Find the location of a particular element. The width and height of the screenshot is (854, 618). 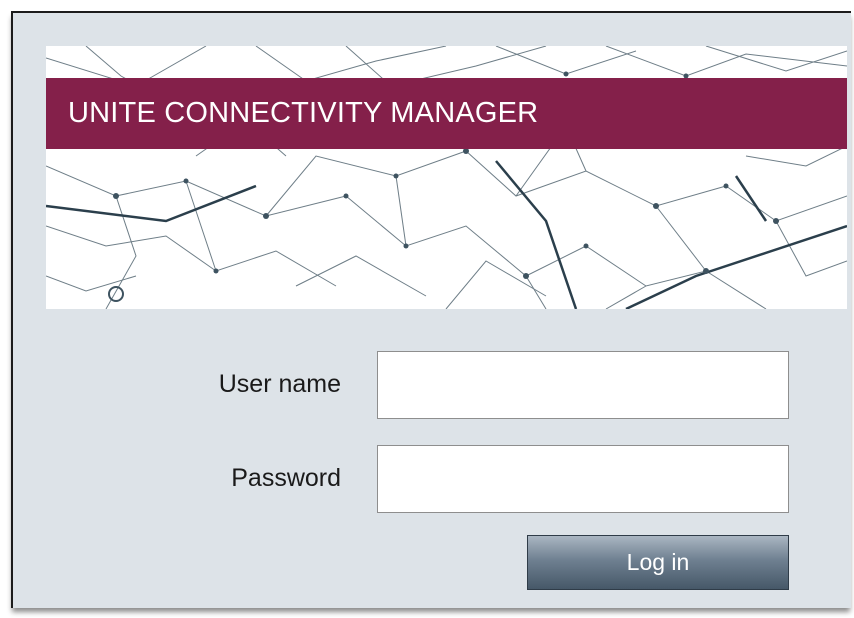

password-label: Password is located at coordinates (286, 478).